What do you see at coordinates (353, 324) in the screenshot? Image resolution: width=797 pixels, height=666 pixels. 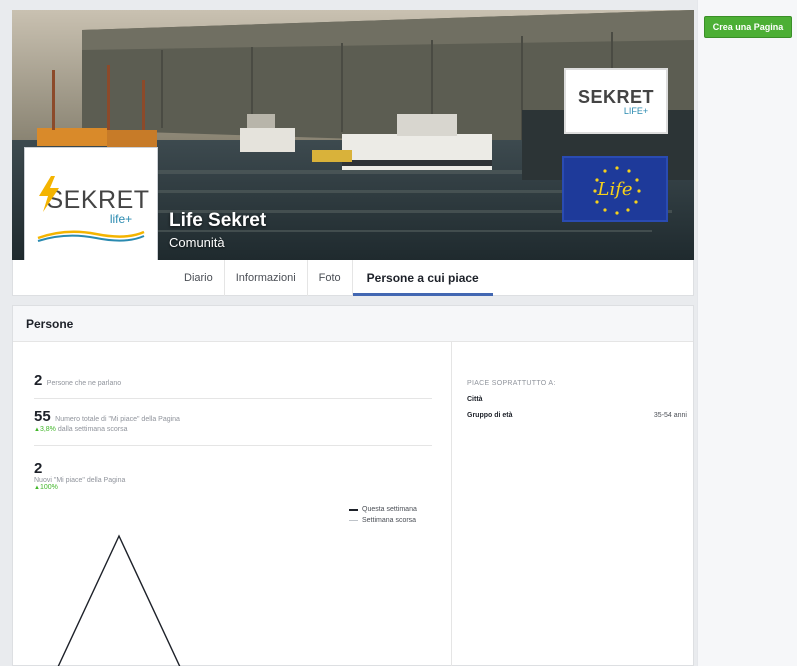 I see `panel-title: Persone` at bounding box center [353, 324].